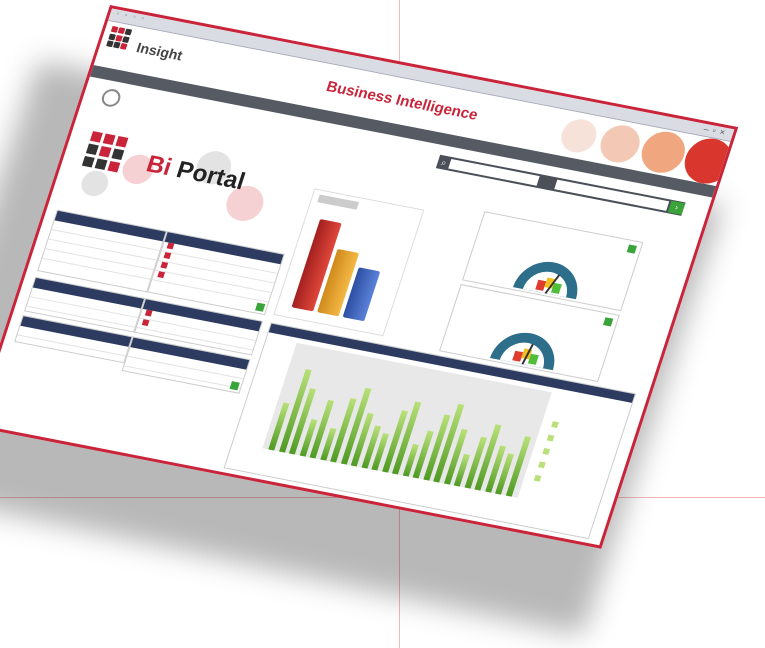 The width and height of the screenshot is (765, 648). What do you see at coordinates (338, 202) in the screenshot?
I see `chart-toolbar` at bounding box center [338, 202].